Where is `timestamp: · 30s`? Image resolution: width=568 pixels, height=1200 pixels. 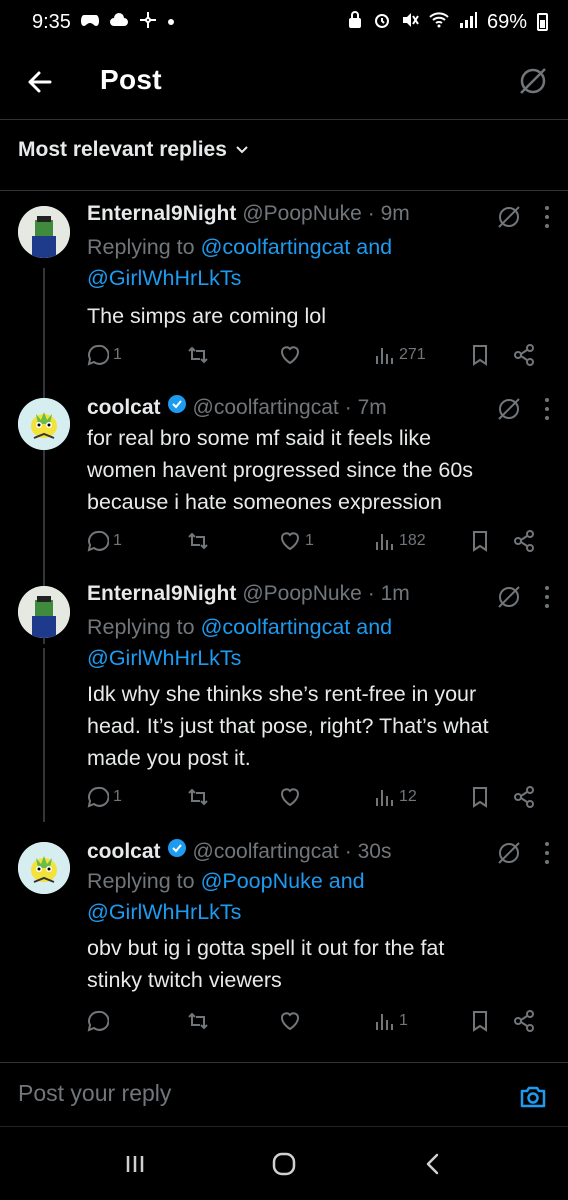
timestamp: · 30s is located at coordinates (368, 851).